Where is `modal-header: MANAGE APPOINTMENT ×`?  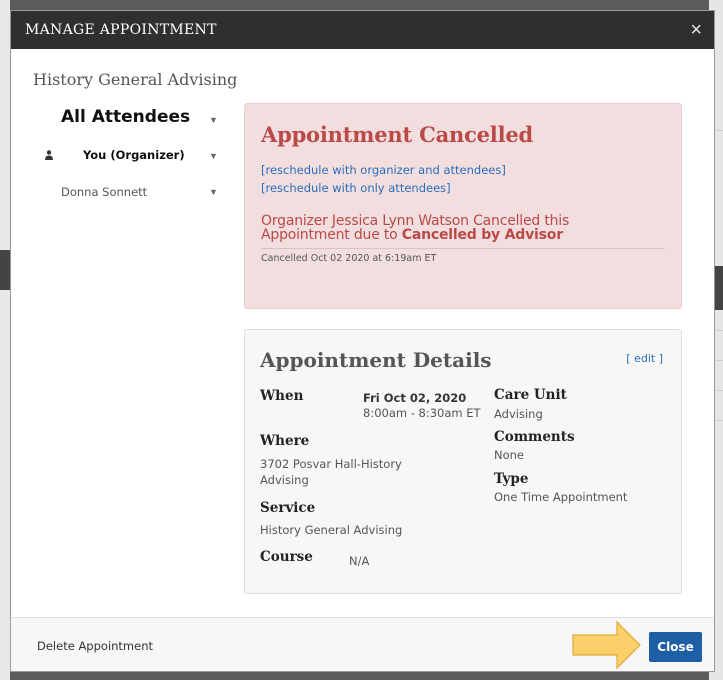 modal-header: MANAGE APPOINTMENT × is located at coordinates (362, 30).